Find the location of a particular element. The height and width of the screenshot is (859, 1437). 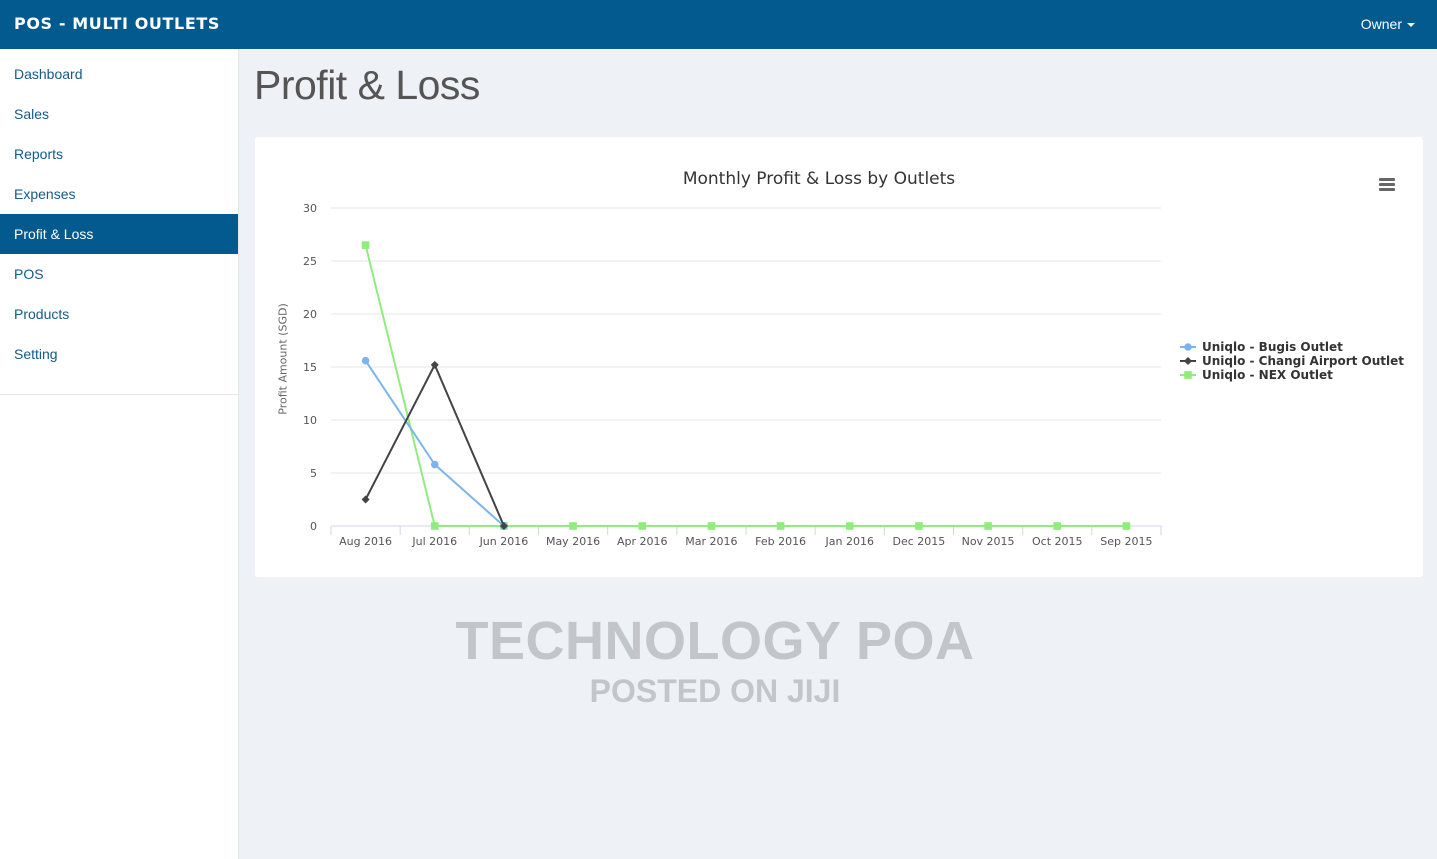

y-tick-label: 0 is located at coordinates (313, 526).